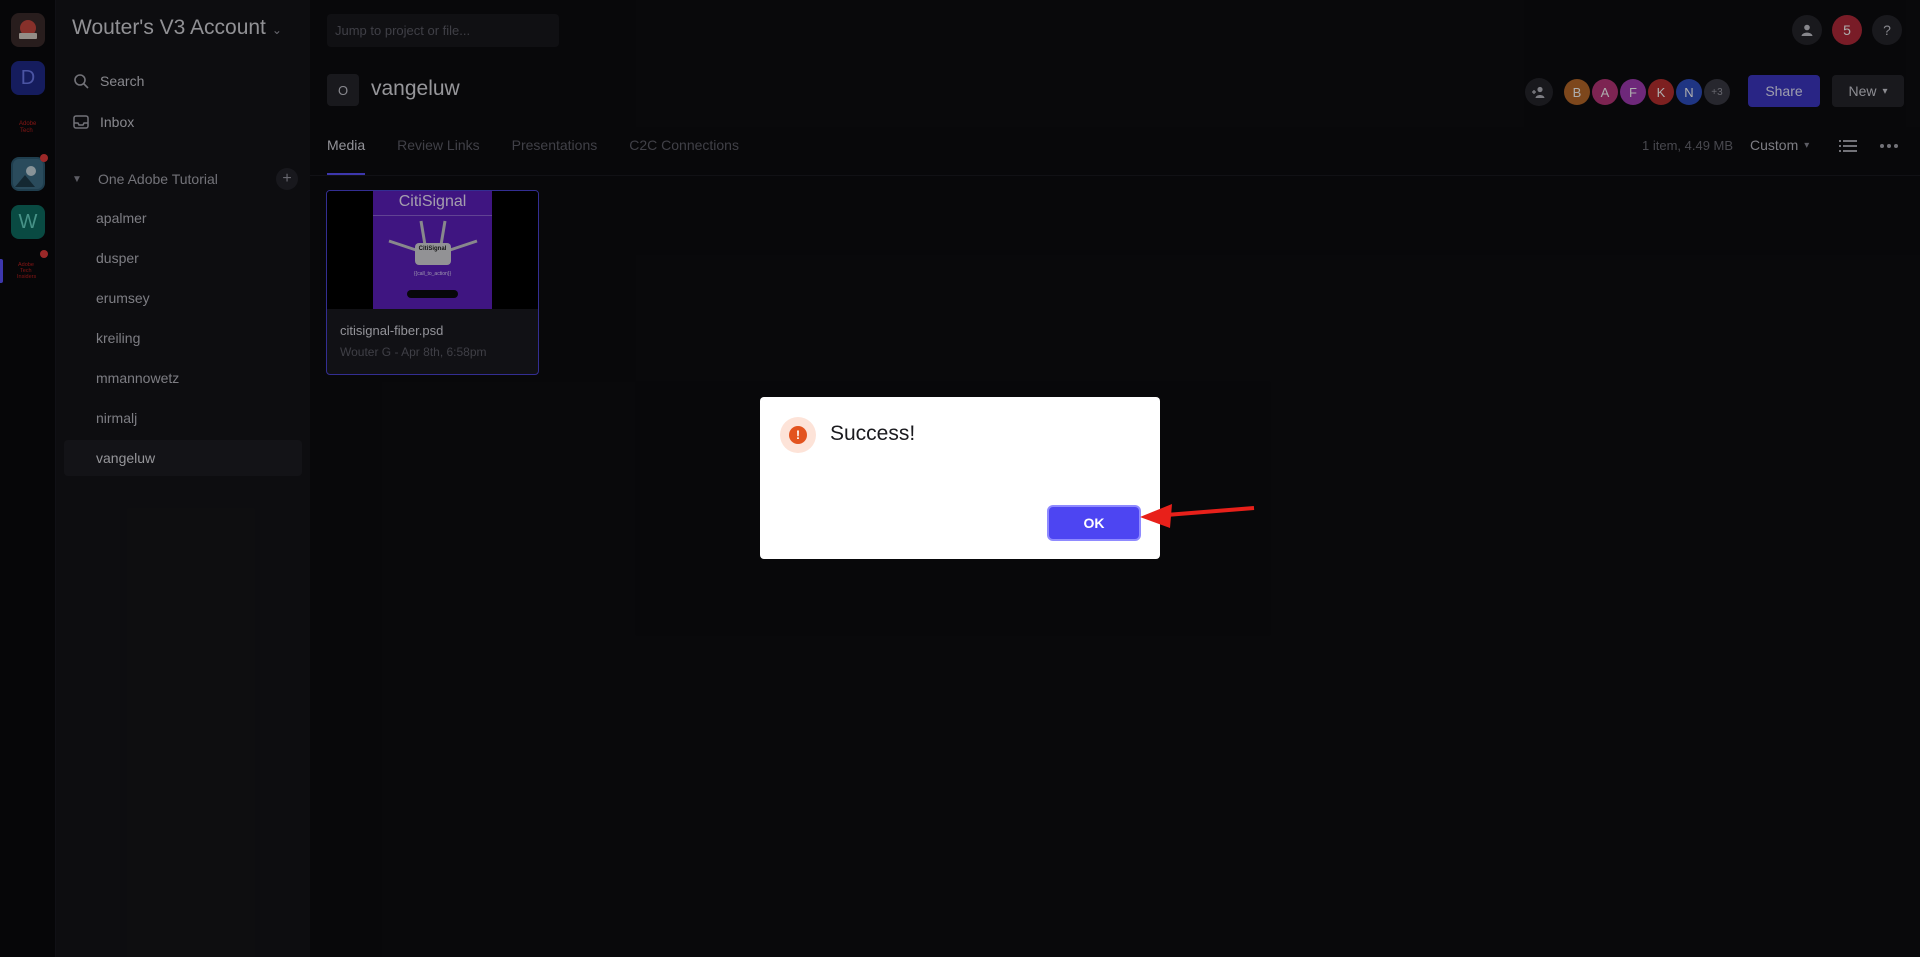  What do you see at coordinates (1094, 523) in the screenshot?
I see `ok-button: OK` at bounding box center [1094, 523].